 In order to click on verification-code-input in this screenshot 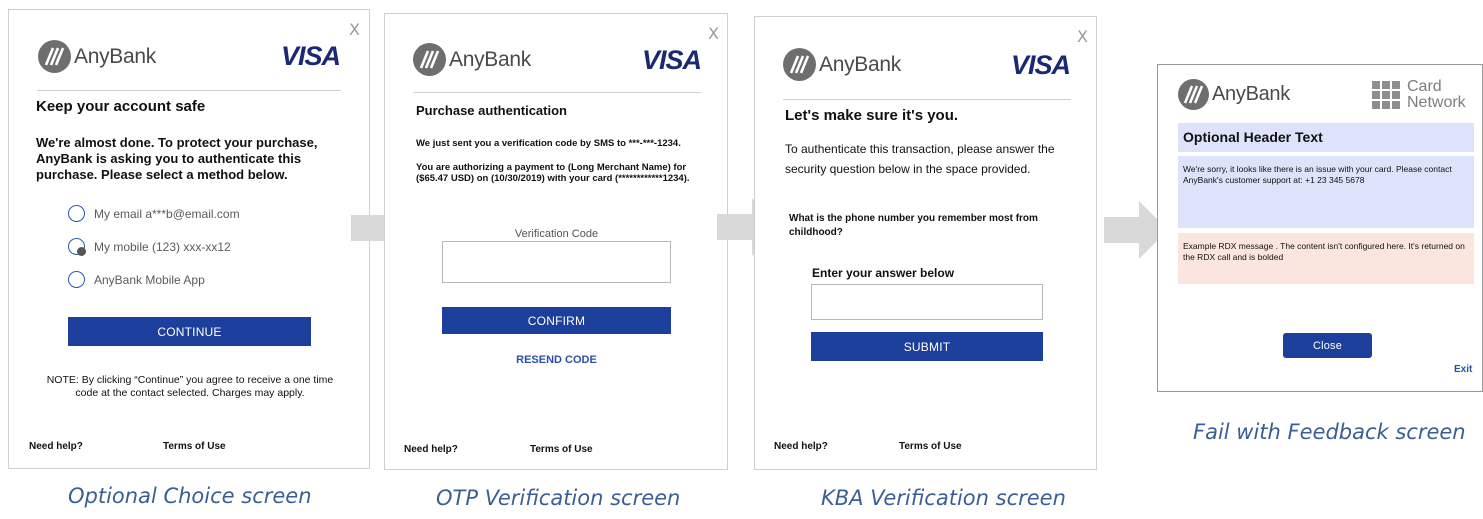, I will do `click(556, 262)`.